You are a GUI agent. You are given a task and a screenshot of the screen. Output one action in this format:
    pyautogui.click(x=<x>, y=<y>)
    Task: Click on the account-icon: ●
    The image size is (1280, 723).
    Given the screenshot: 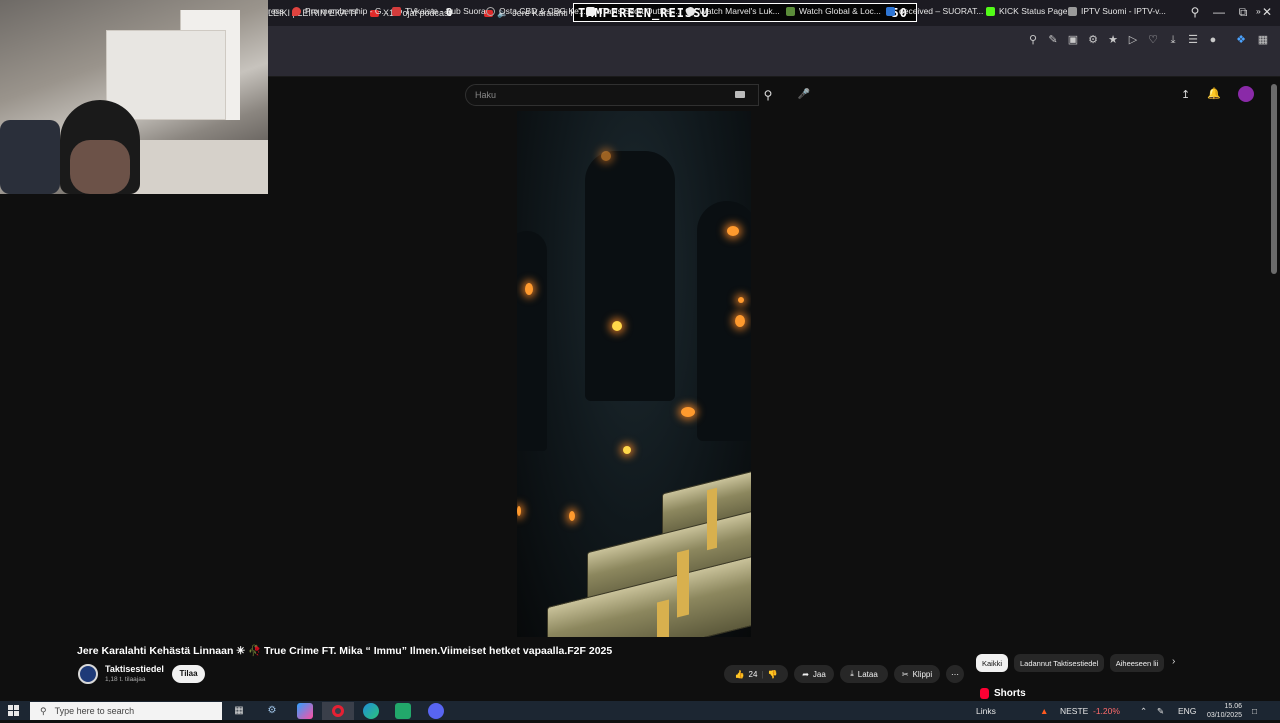 What is the action you would take?
    pyautogui.click(x=1213, y=40)
    